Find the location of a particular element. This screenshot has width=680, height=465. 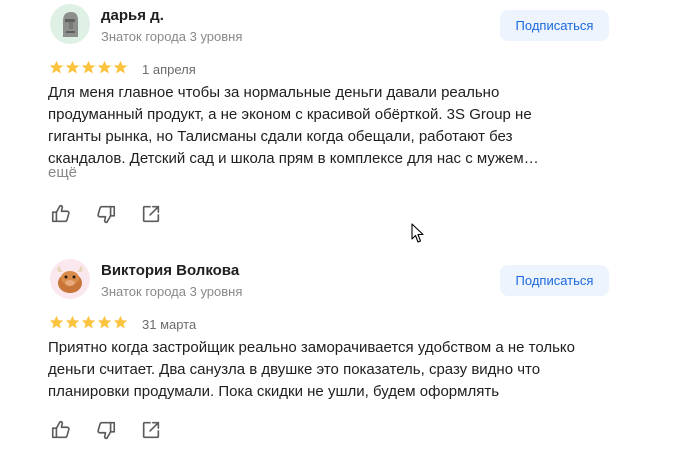

author-name: дарья д. is located at coordinates (132, 15).